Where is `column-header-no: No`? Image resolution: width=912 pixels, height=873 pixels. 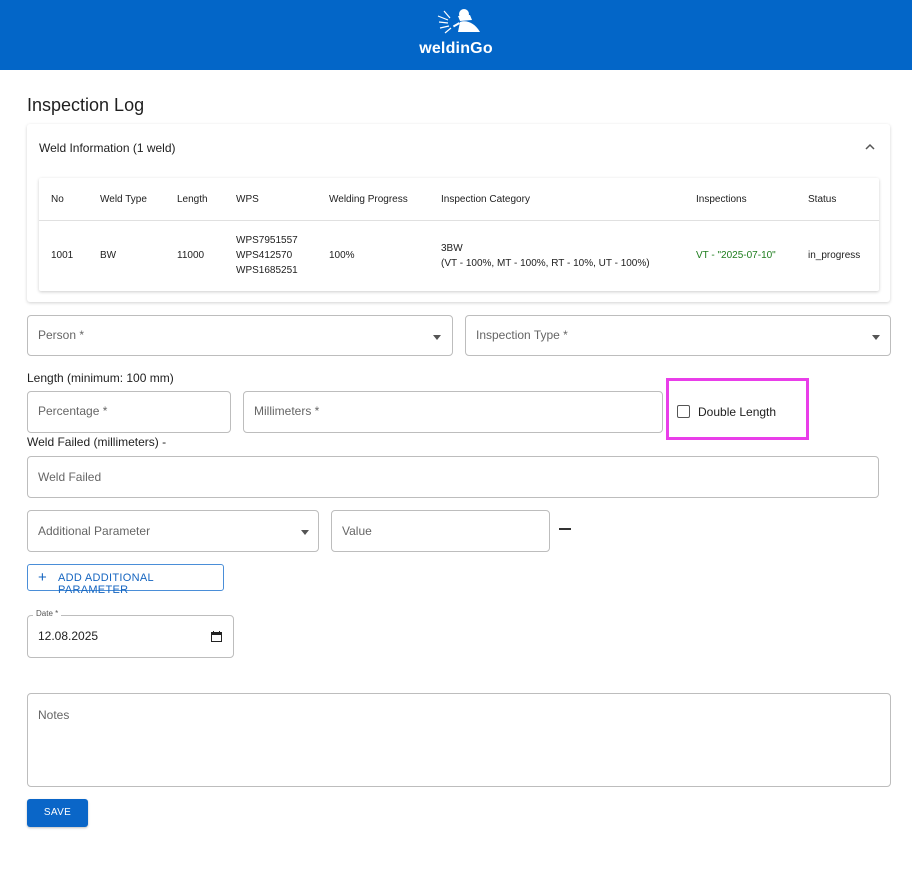
column-header-no: No is located at coordinates (57, 199).